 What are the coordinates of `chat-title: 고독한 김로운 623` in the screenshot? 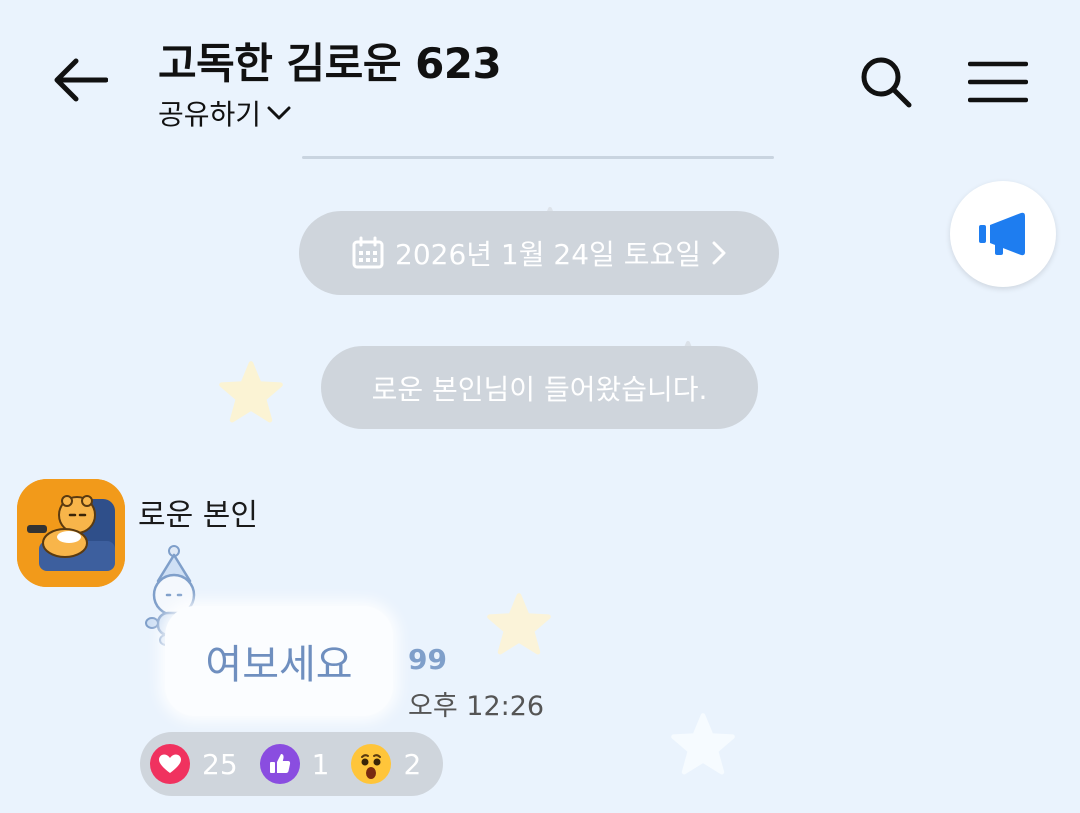 It's located at (330, 63).